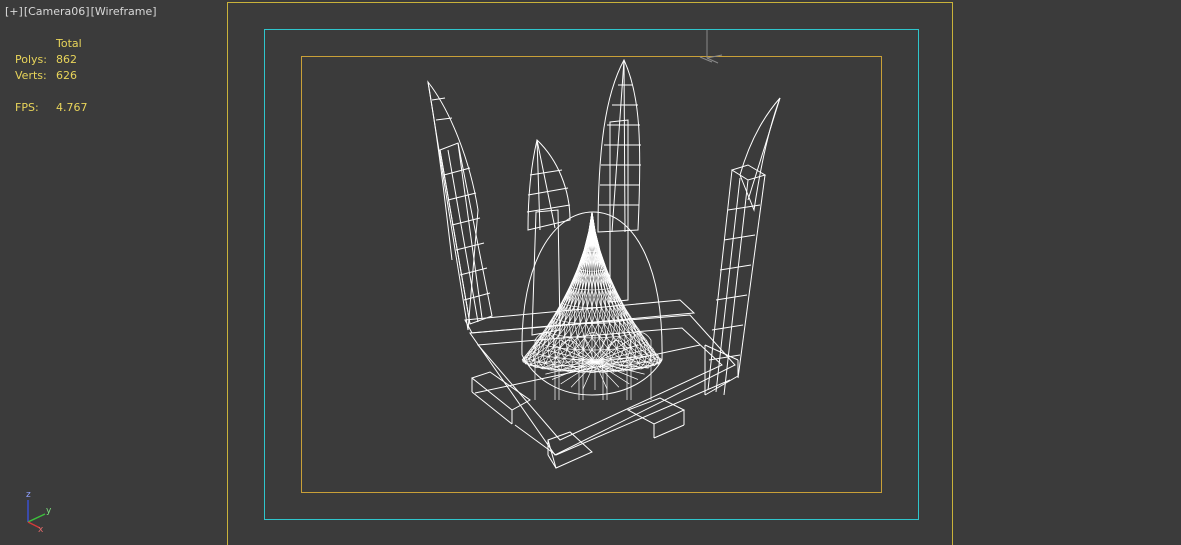 The width and height of the screenshot is (1181, 545). I want to click on axis-x-label: x, so click(41, 530).